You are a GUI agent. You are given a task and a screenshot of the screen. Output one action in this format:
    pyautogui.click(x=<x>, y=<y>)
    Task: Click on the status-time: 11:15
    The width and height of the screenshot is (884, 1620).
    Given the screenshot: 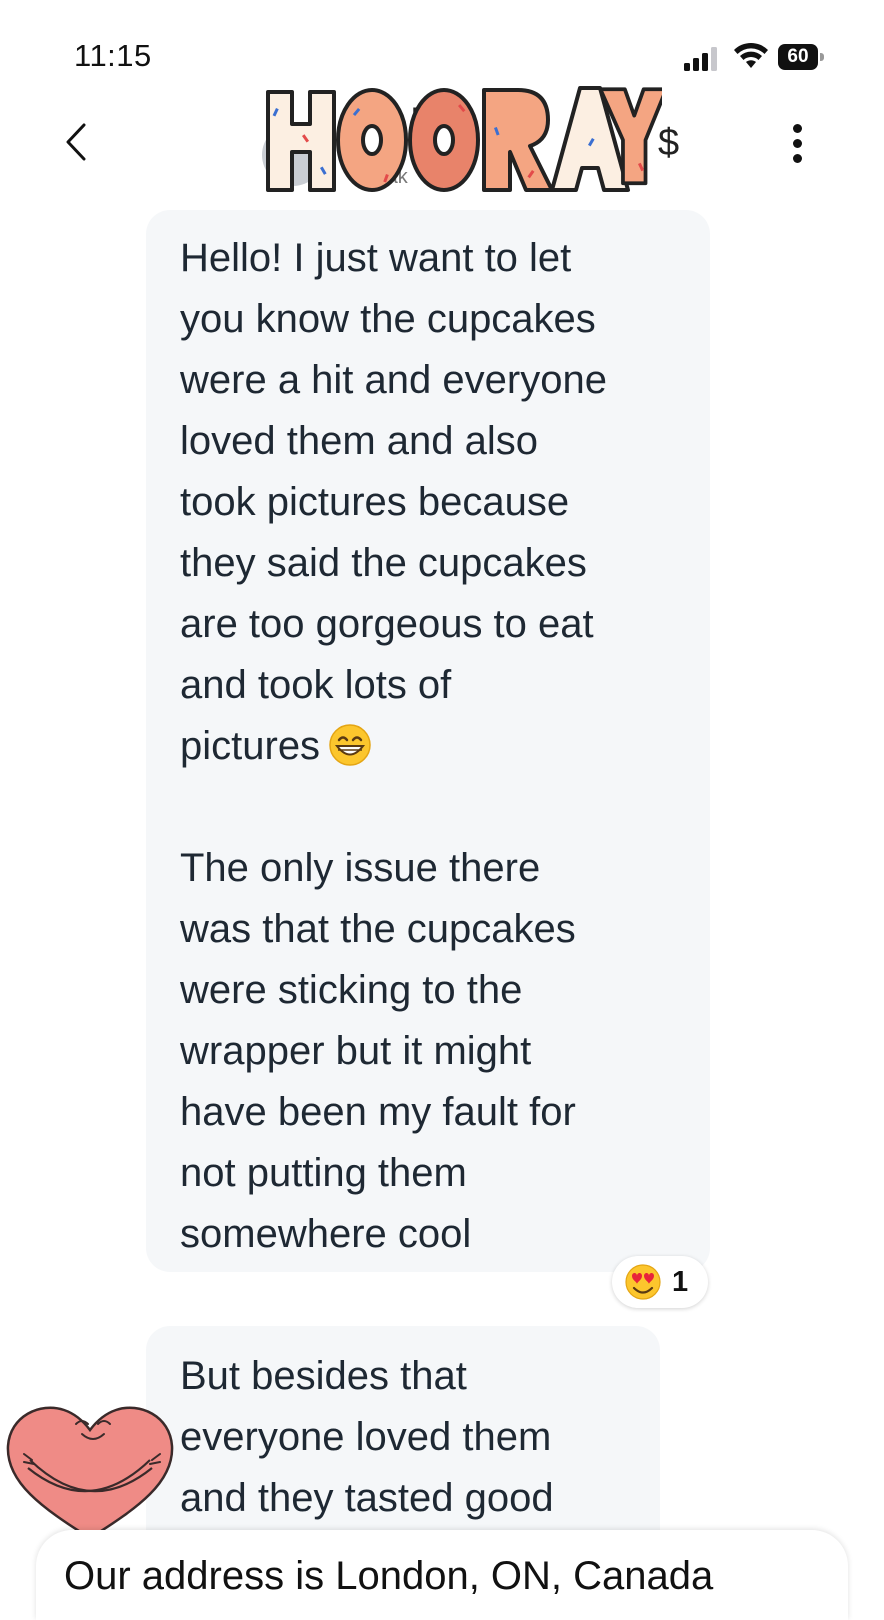 What is the action you would take?
    pyautogui.click(x=113, y=55)
    